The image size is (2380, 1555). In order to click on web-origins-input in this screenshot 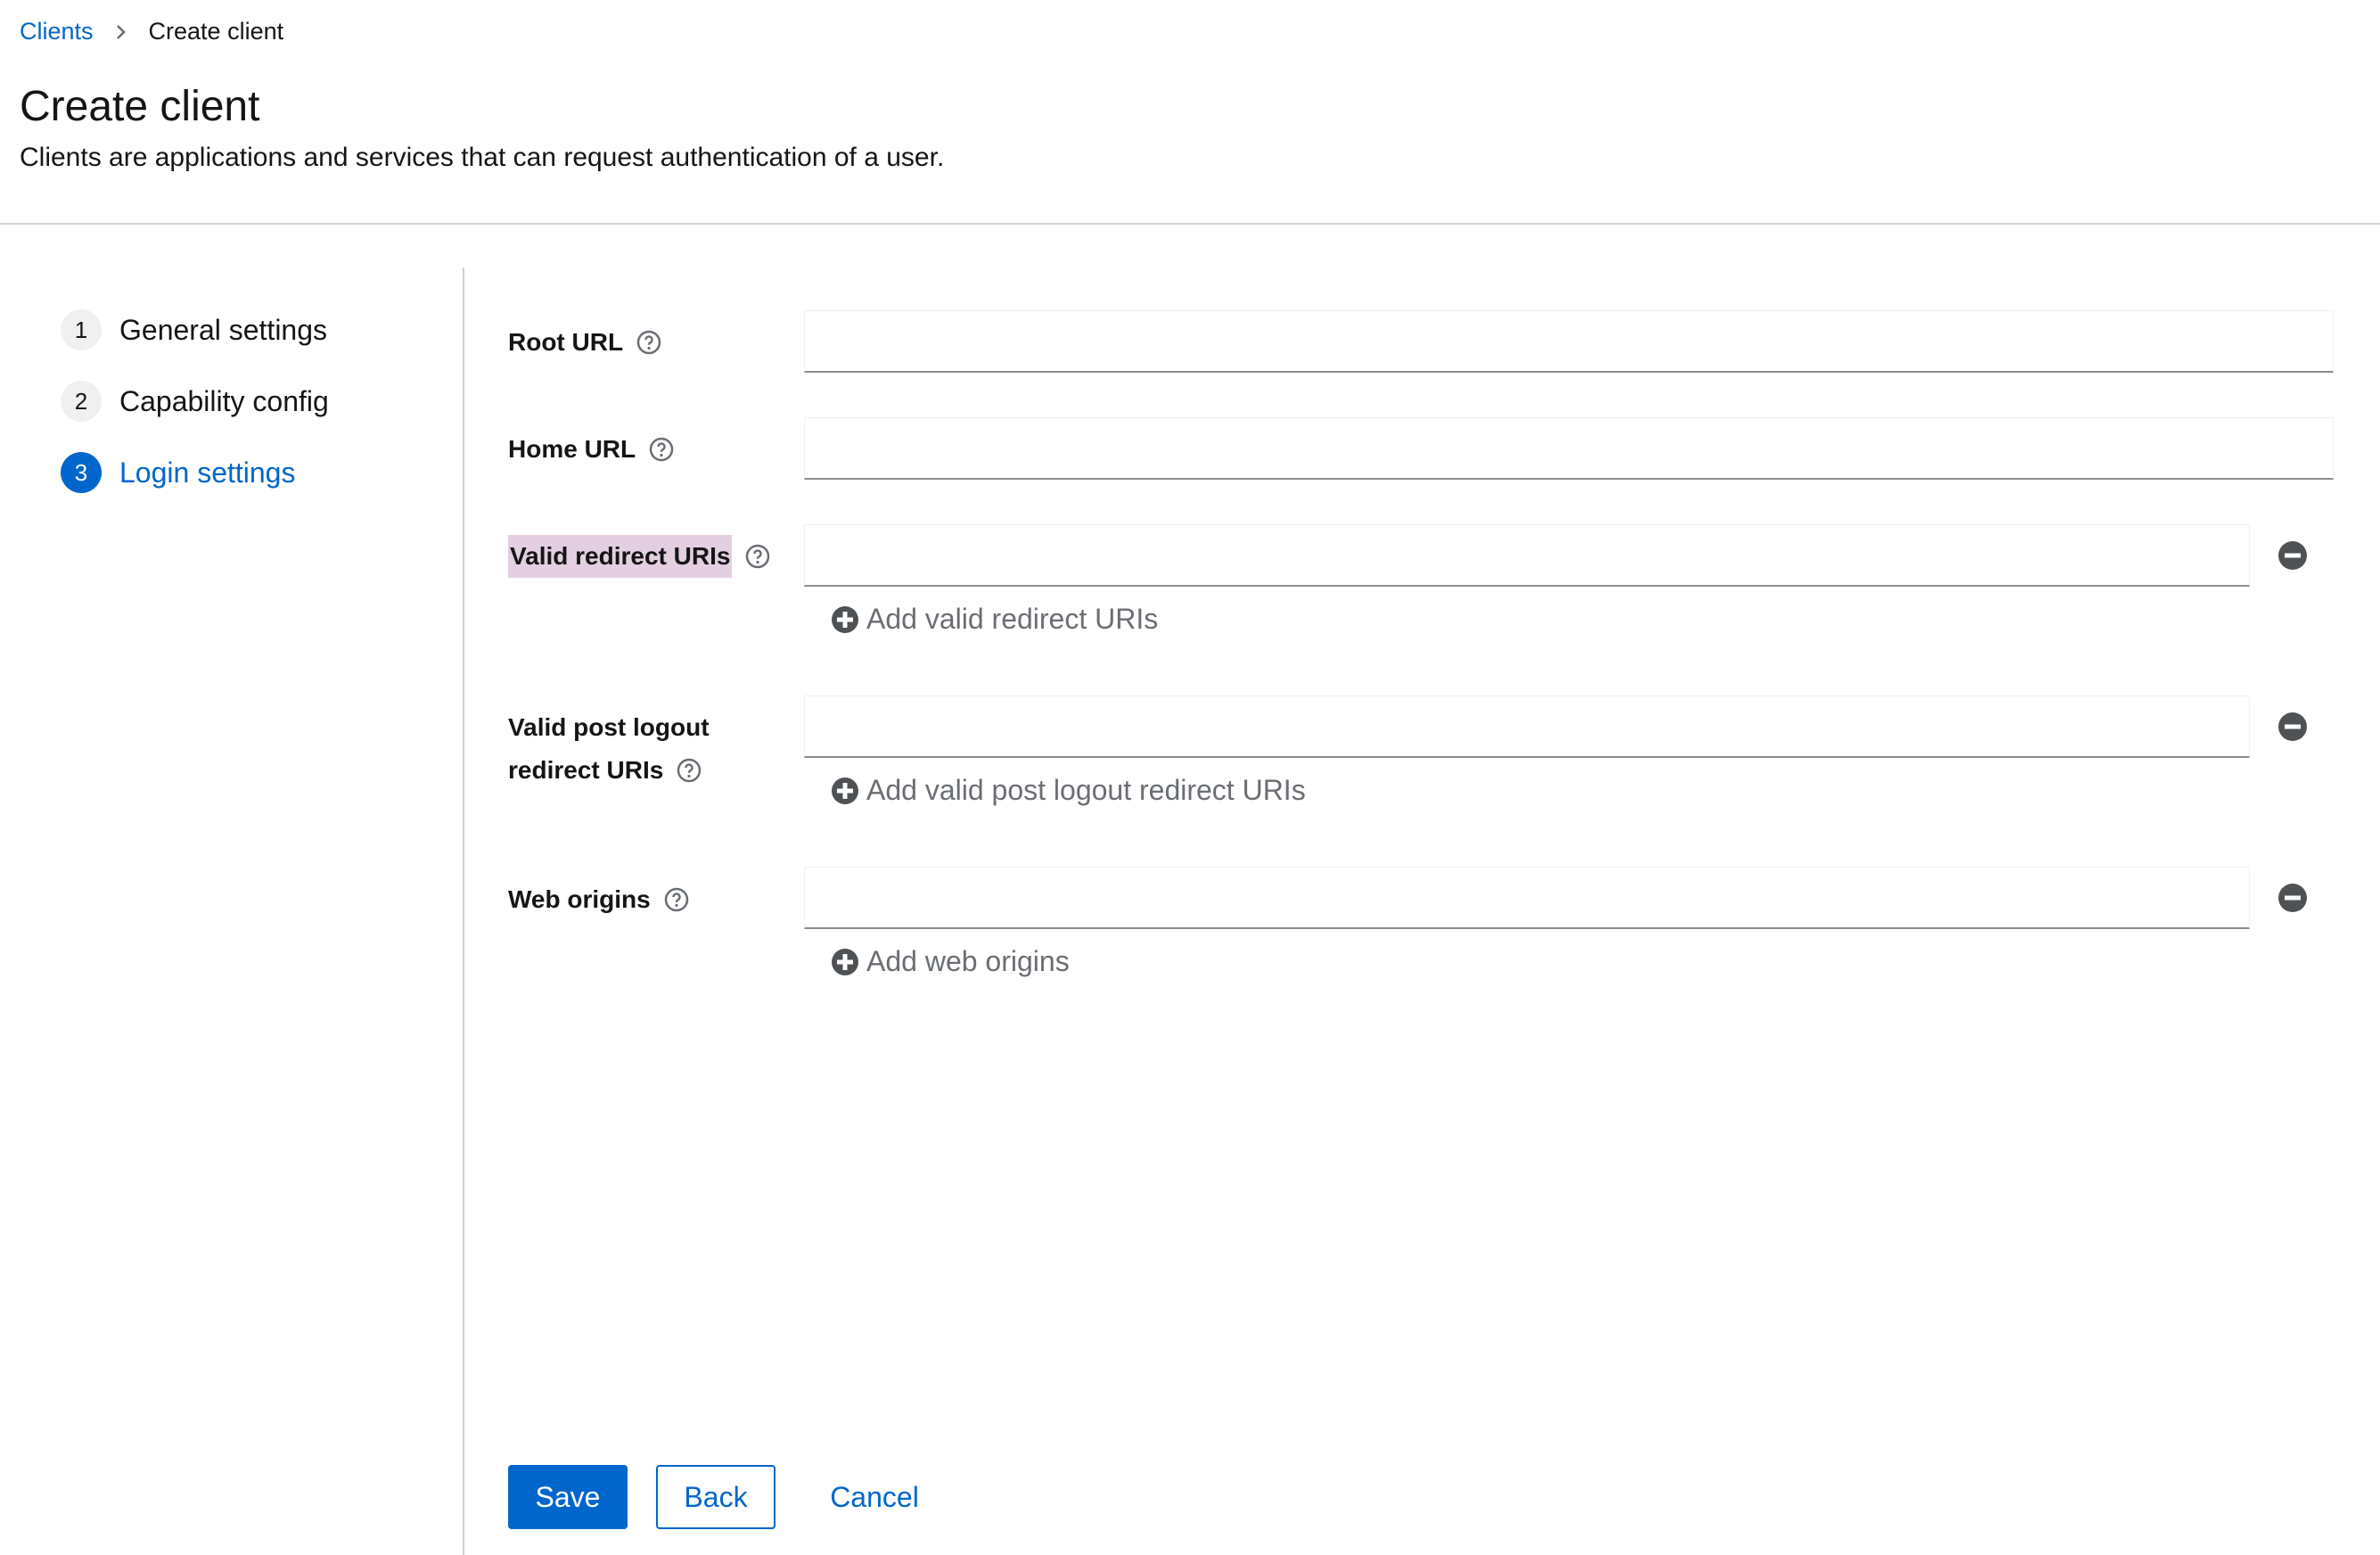, I will do `click(1527, 898)`.